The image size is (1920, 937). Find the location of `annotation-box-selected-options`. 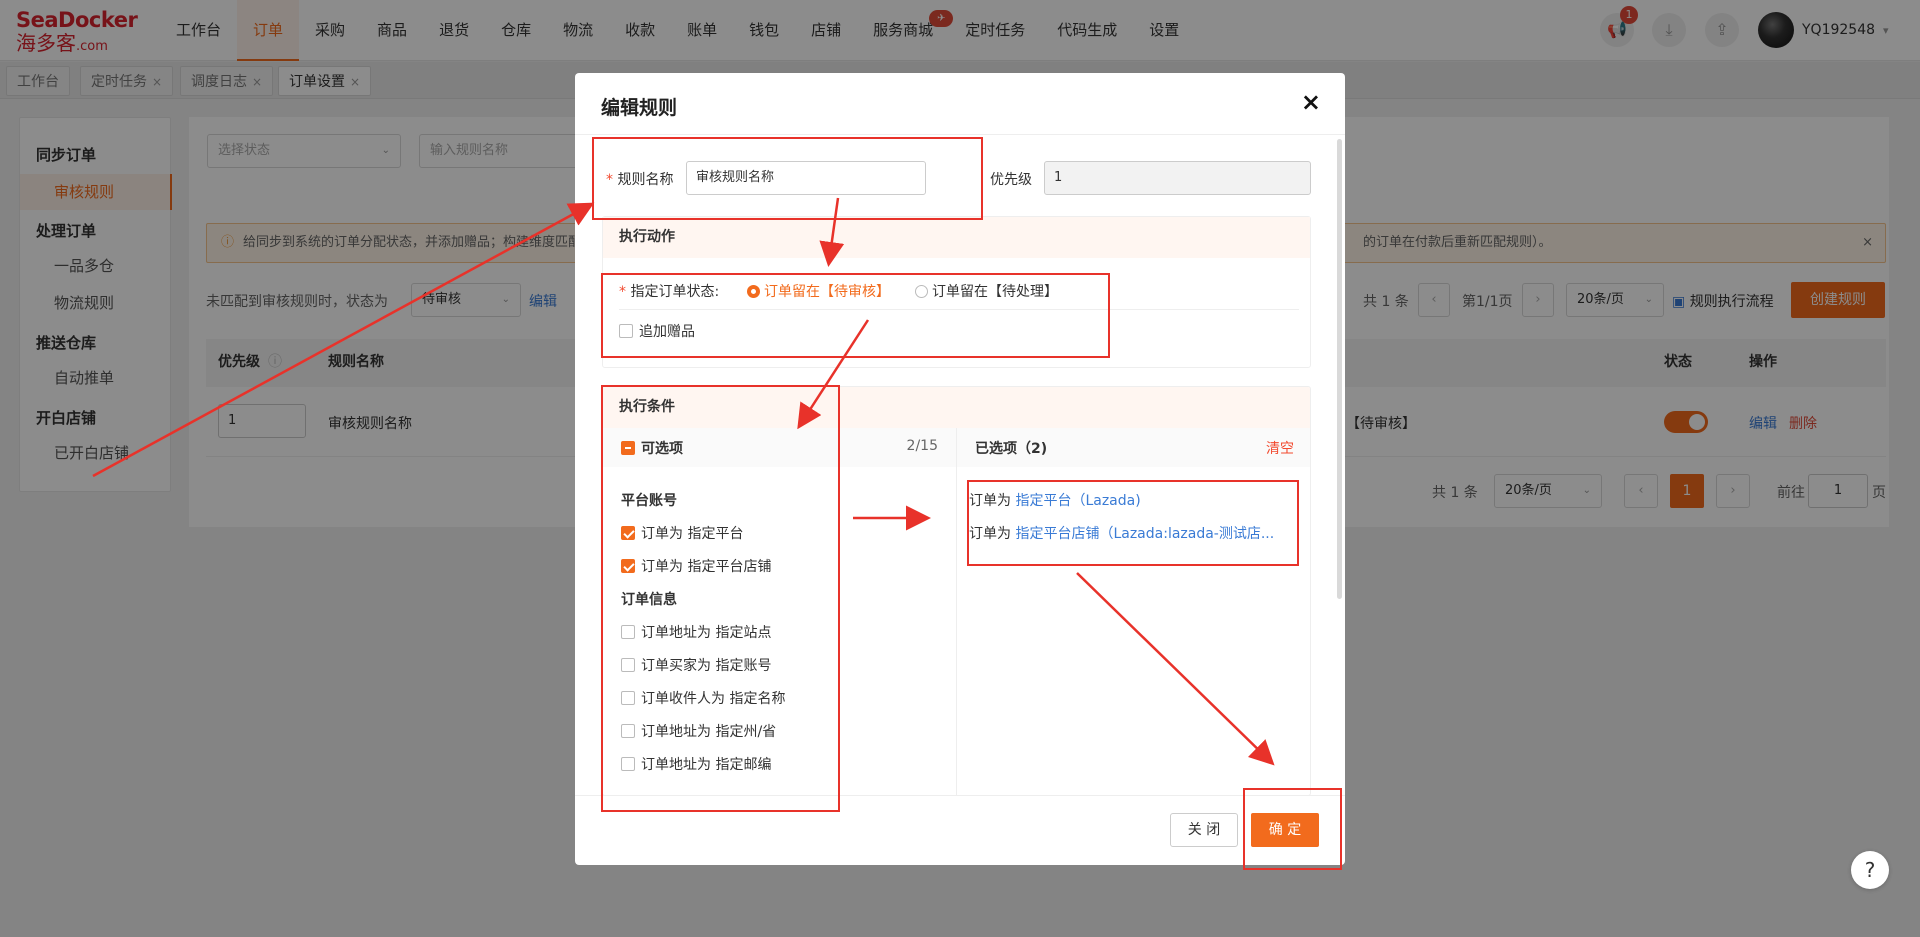

annotation-box-selected-options is located at coordinates (1133, 523).